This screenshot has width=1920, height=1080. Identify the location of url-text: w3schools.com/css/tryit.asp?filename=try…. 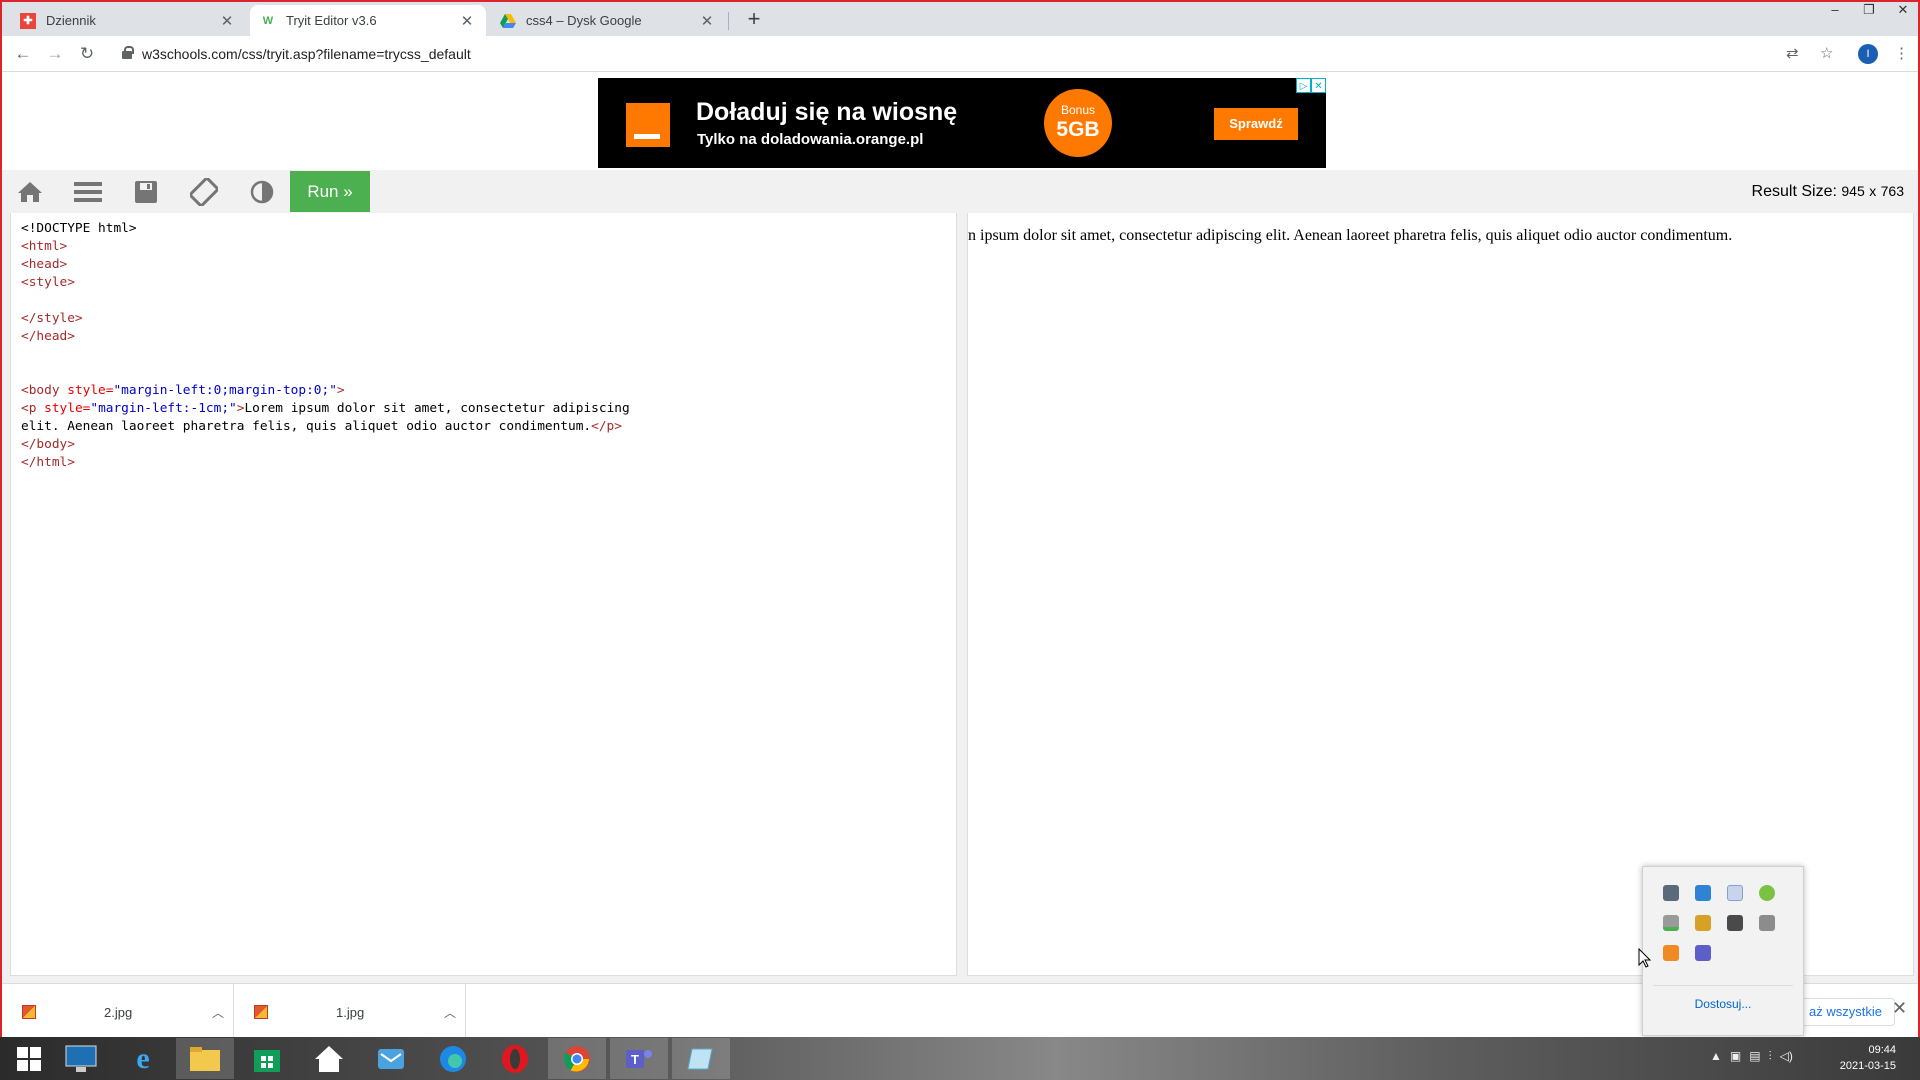
(306, 54).